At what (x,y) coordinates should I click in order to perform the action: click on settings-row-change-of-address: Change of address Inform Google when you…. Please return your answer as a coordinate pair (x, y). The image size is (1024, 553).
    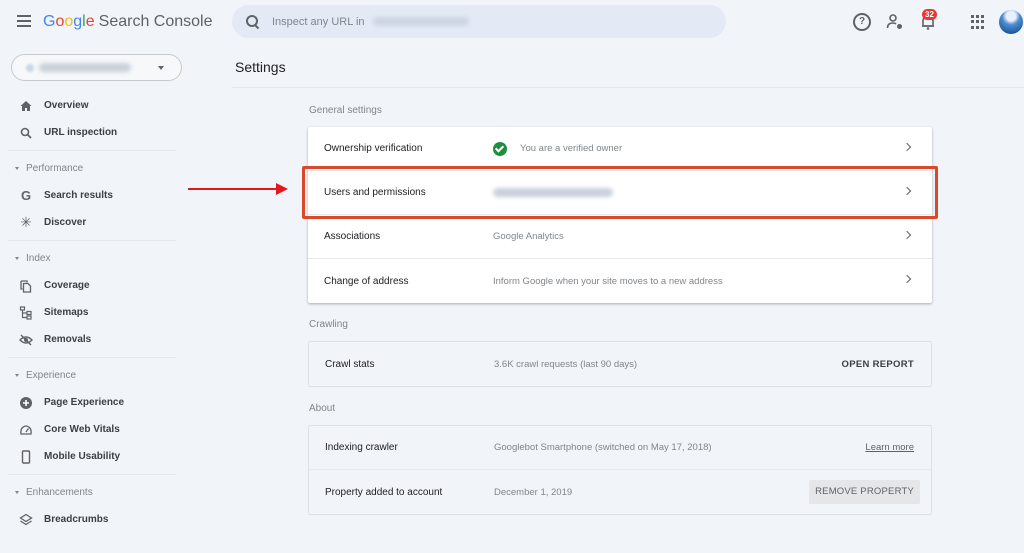
    Looking at the image, I should click on (620, 281).